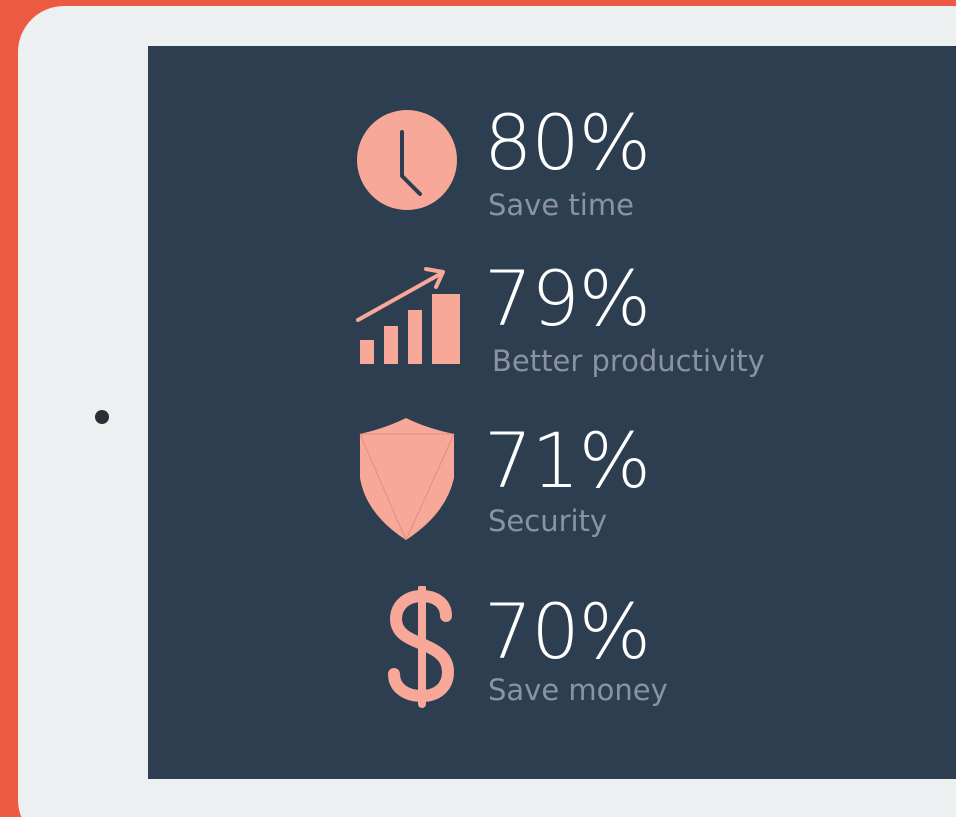 The height and width of the screenshot is (817, 956). I want to click on stat-label: Security, so click(548, 521).